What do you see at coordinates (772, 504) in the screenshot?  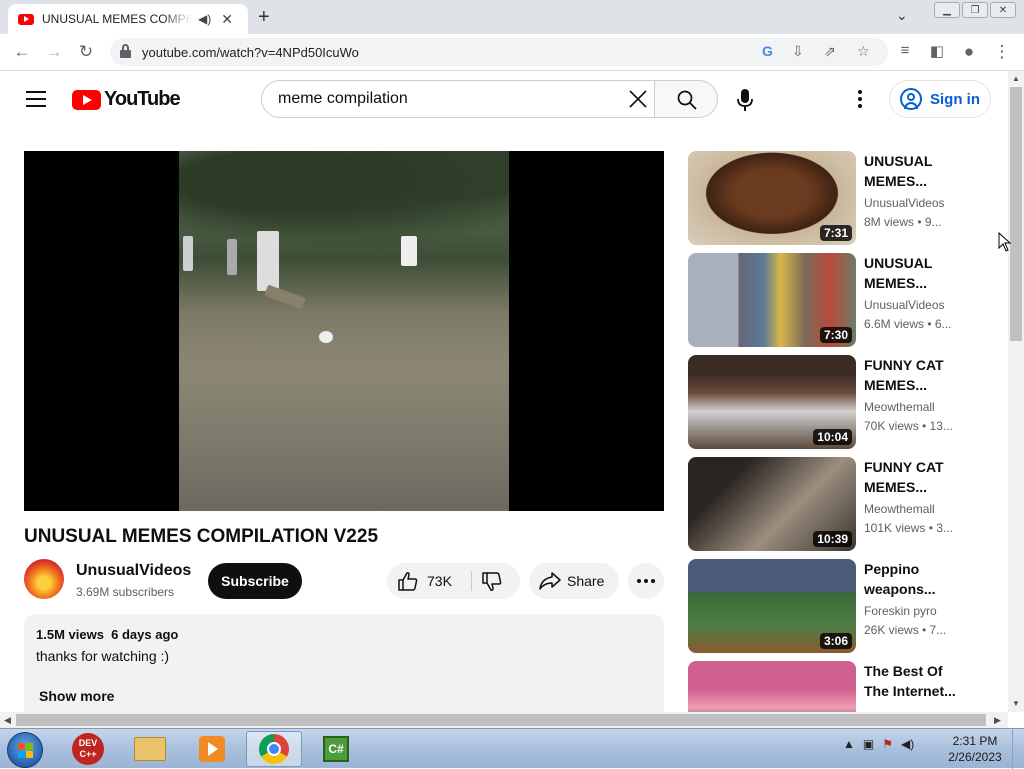 I see `video-thumbnail: 10:39` at bounding box center [772, 504].